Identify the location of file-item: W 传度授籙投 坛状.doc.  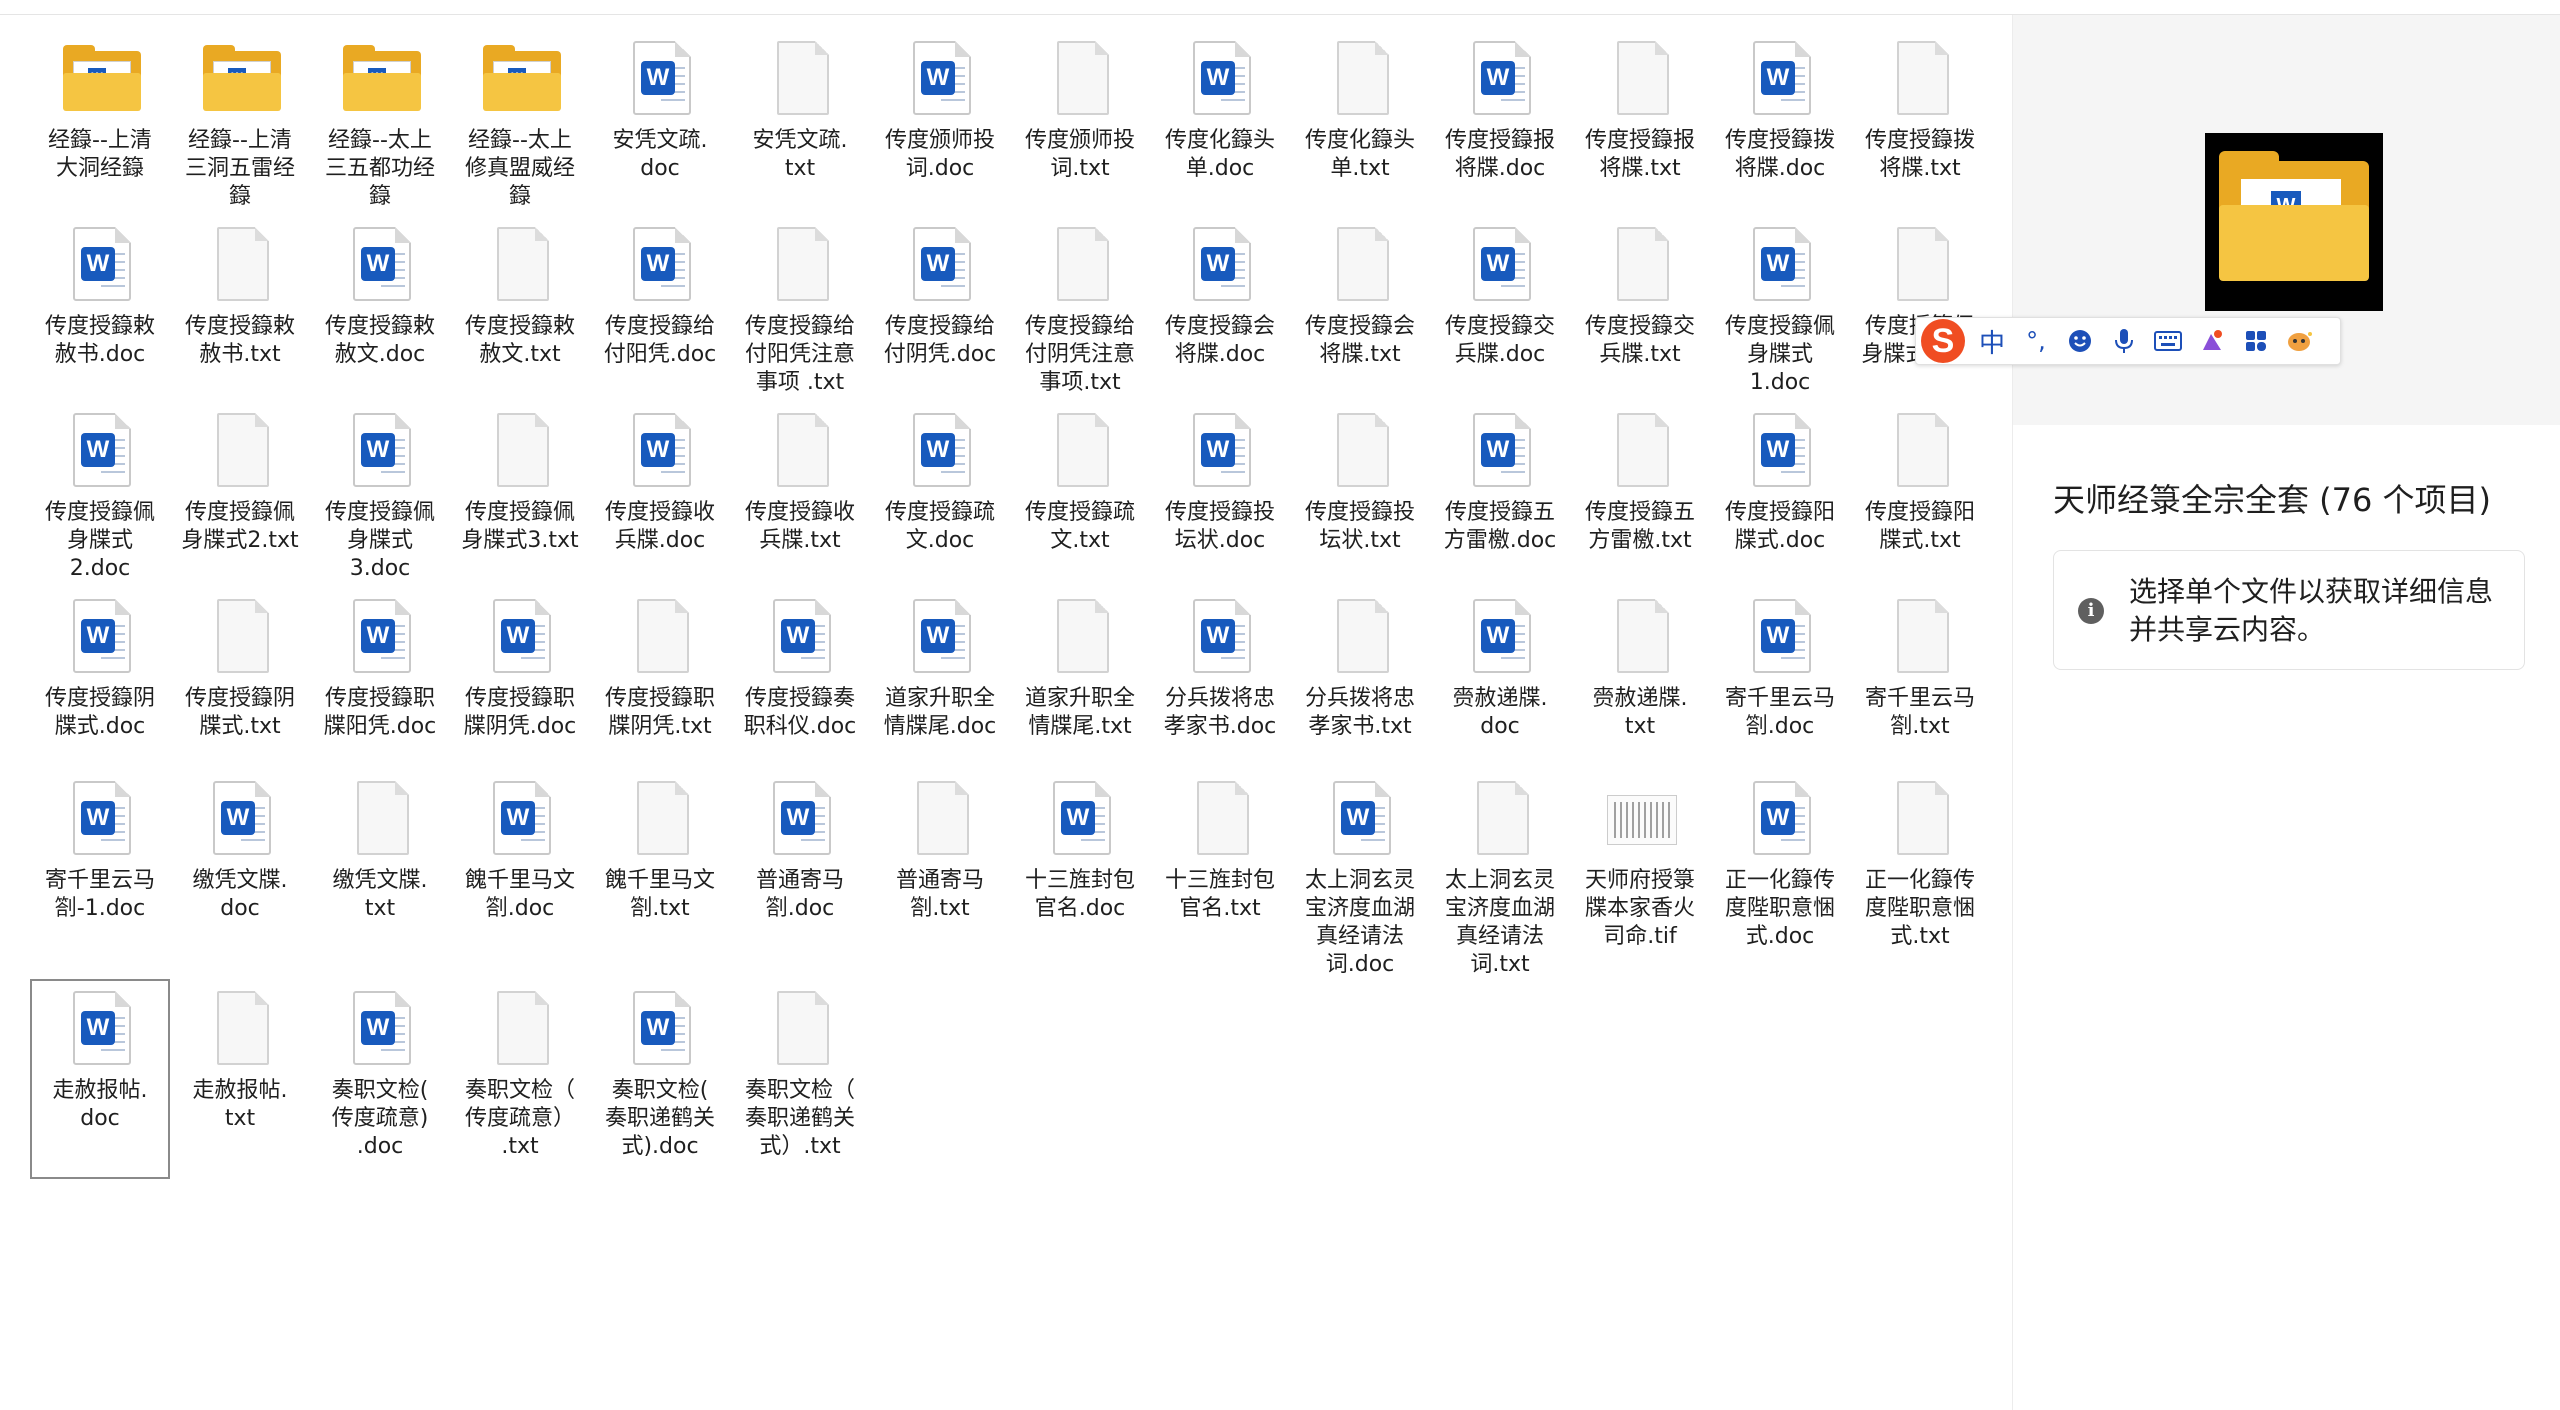
(1220, 494).